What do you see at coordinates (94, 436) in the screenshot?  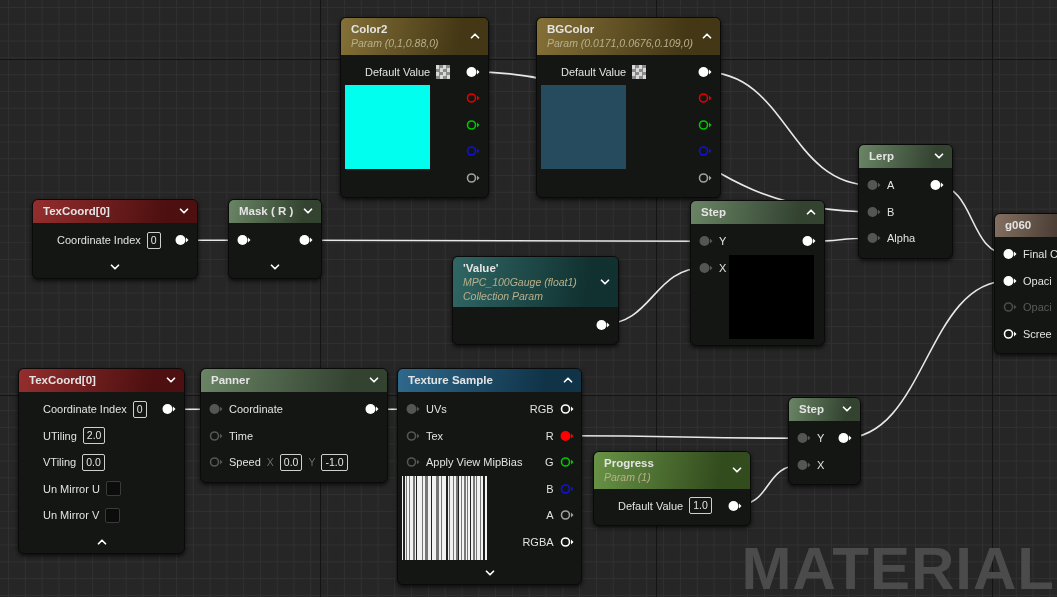 I see `value-field: 2.0` at bounding box center [94, 436].